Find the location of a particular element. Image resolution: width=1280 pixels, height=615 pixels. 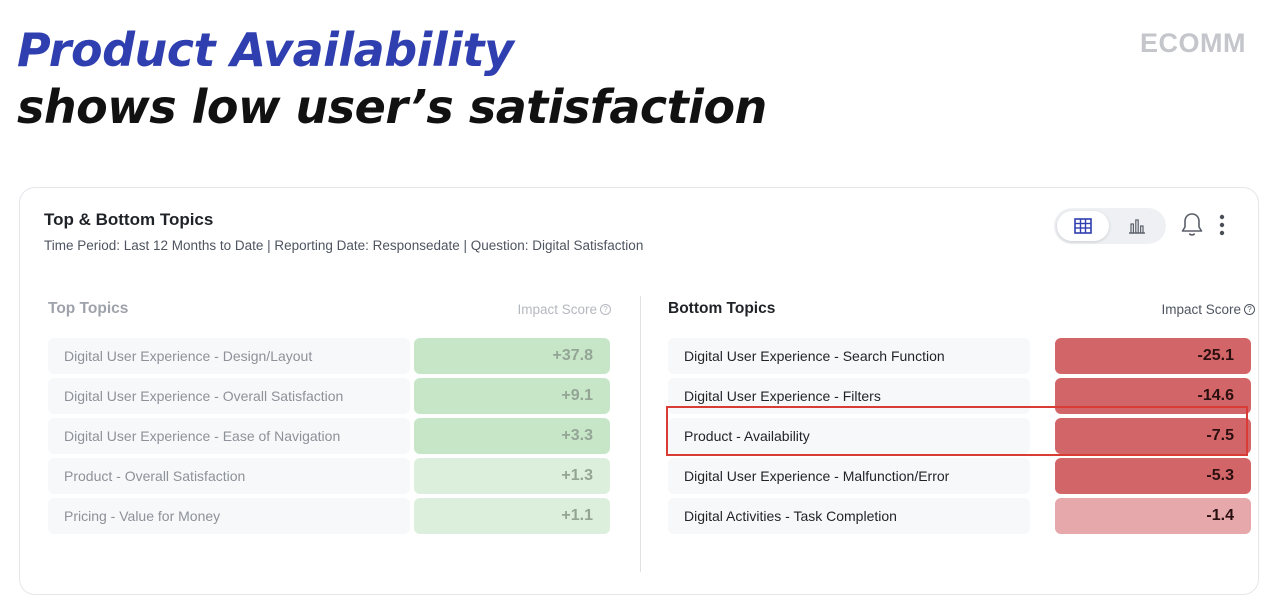

table-grid-icon is located at coordinates (1083, 226).